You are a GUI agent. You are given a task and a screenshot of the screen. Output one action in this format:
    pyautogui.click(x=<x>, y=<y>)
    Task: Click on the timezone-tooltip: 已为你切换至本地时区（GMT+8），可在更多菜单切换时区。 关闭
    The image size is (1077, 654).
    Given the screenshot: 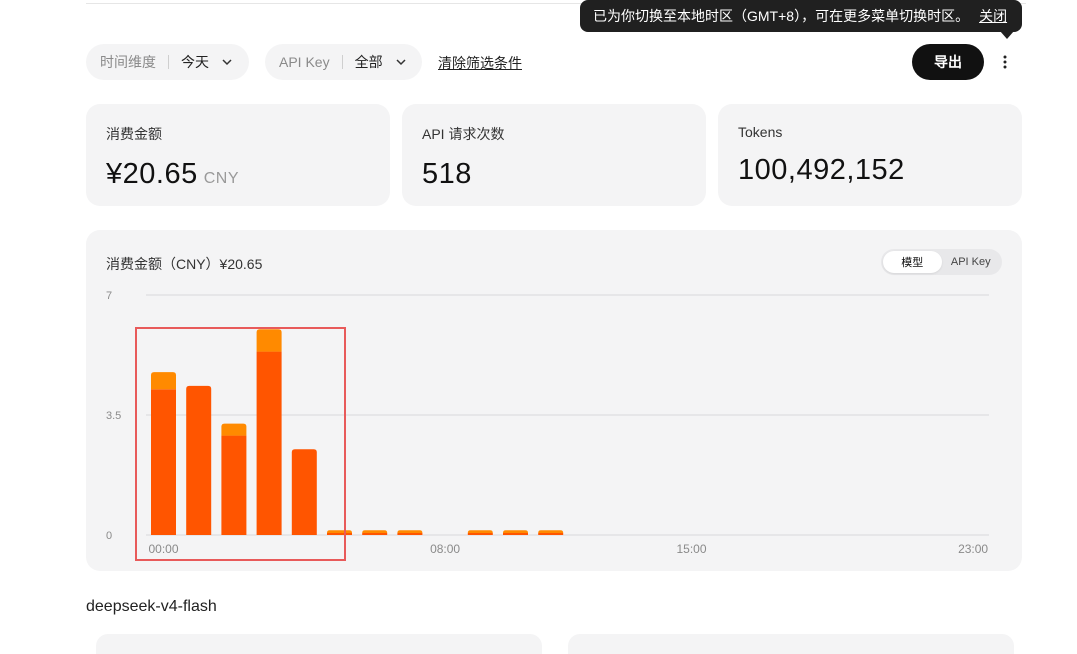 What is the action you would take?
    pyautogui.click(x=801, y=16)
    